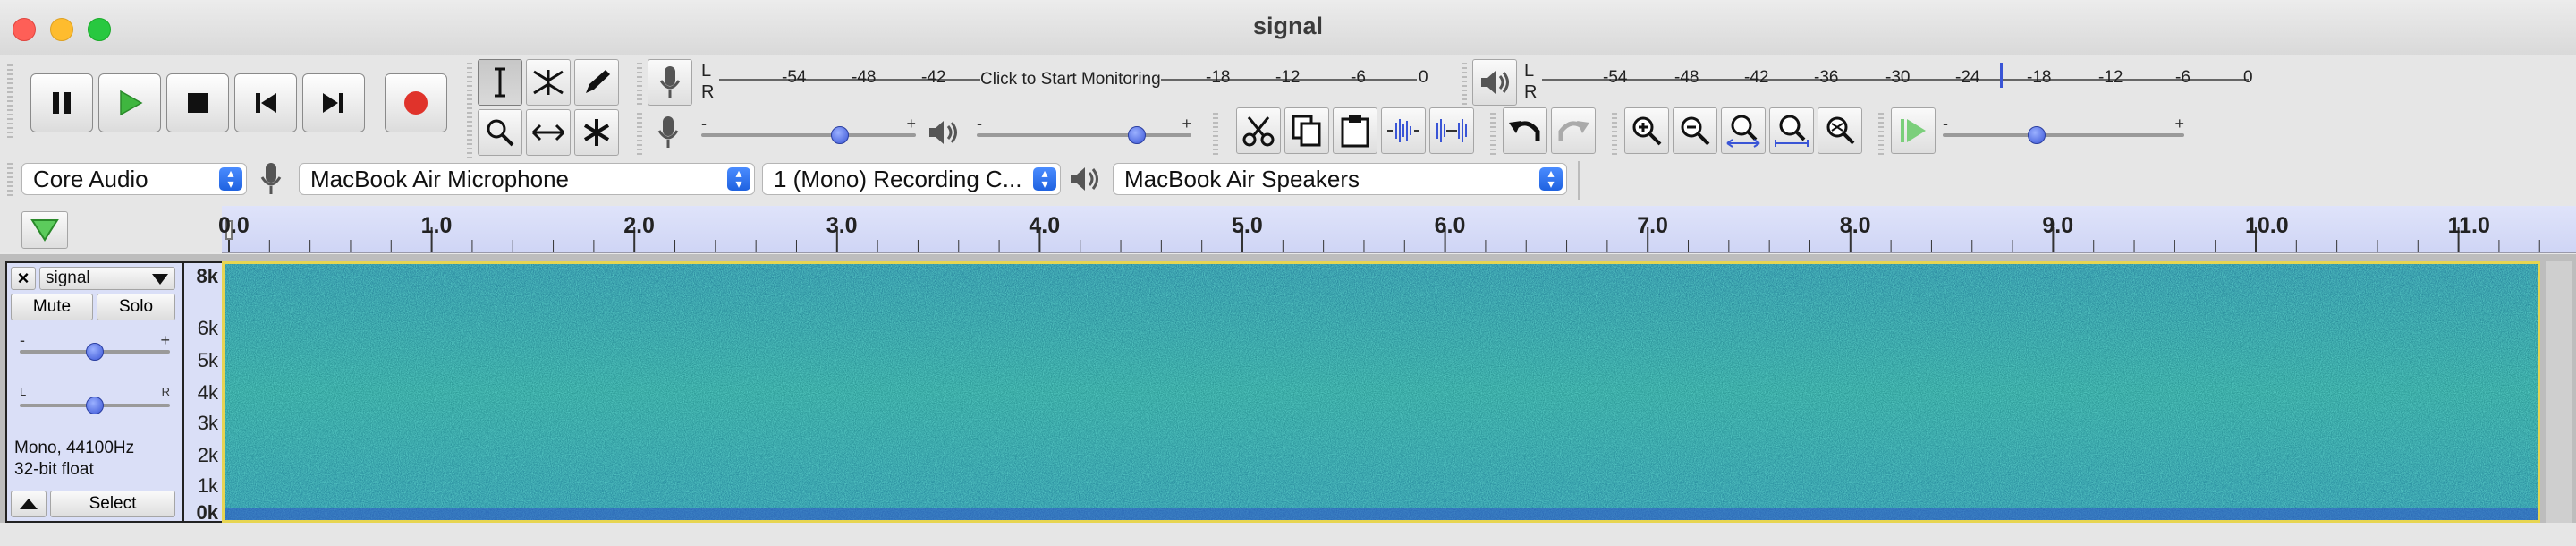 This screenshot has height=546, width=2576. I want to click on recording-device-select: MacBook Air Microphone ▴ ▾, so click(527, 179).